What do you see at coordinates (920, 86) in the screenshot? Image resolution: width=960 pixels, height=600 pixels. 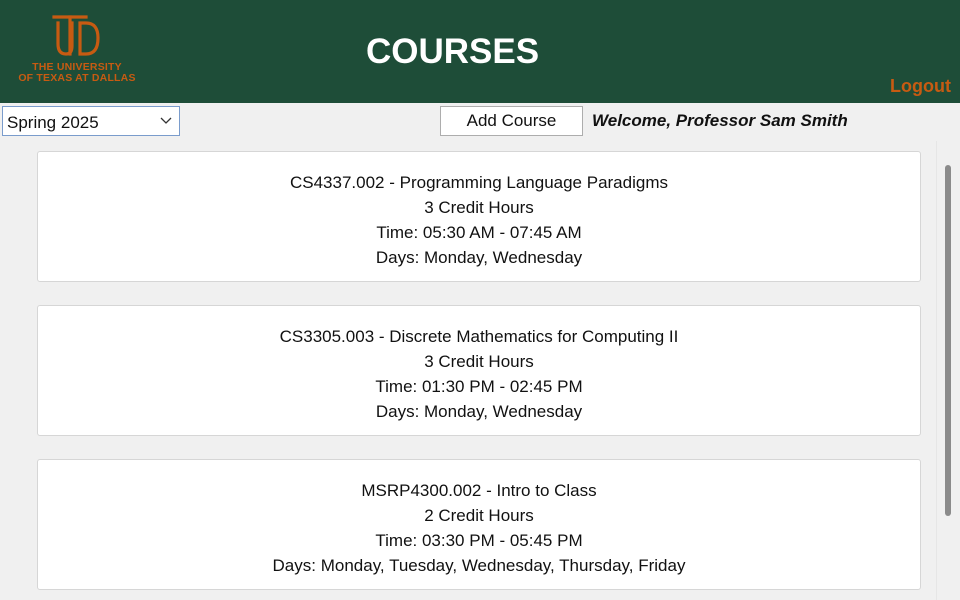 I see `logout-link: Logout` at bounding box center [920, 86].